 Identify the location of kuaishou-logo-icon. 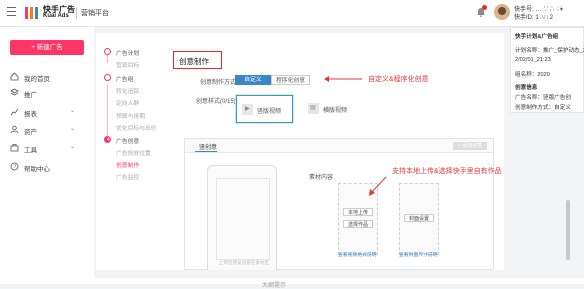
(31, 13).